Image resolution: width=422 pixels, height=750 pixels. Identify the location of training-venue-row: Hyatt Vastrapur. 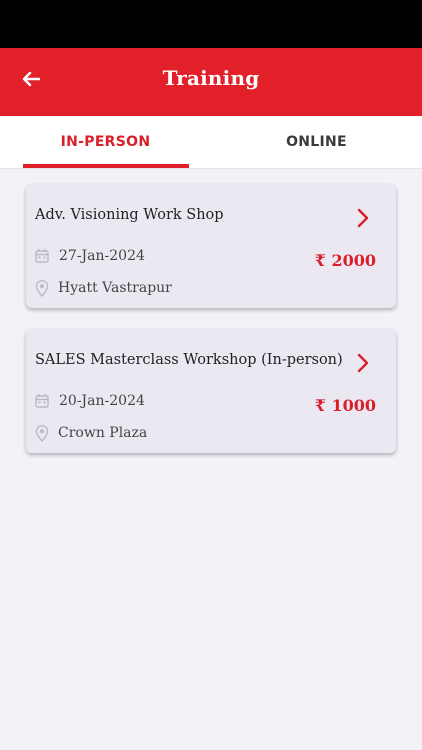
(103, 288).